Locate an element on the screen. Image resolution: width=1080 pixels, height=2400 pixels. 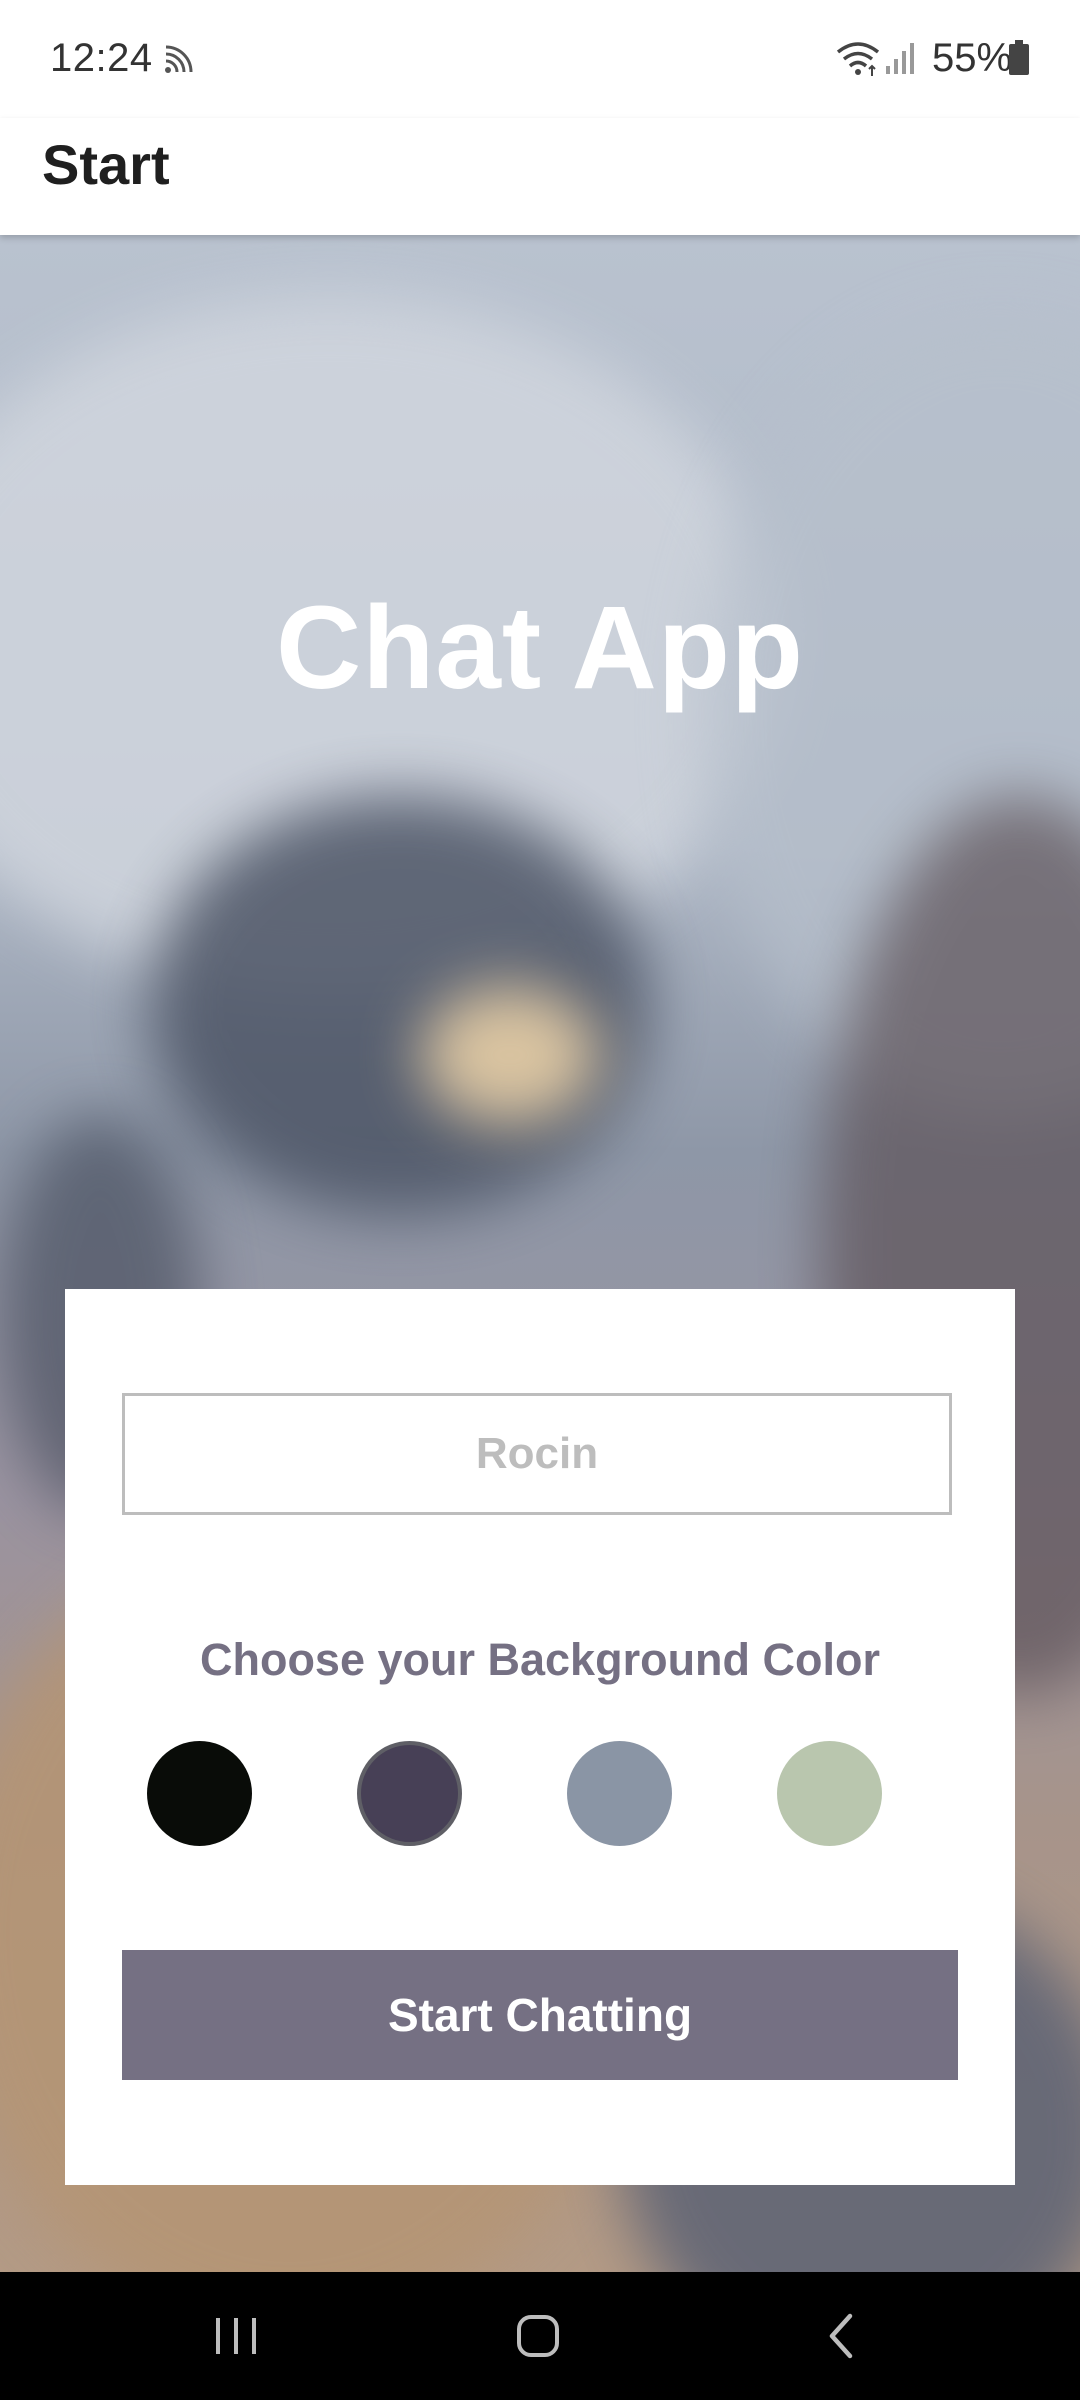
recent-apps-icon is located at coordinates (236, 2336).